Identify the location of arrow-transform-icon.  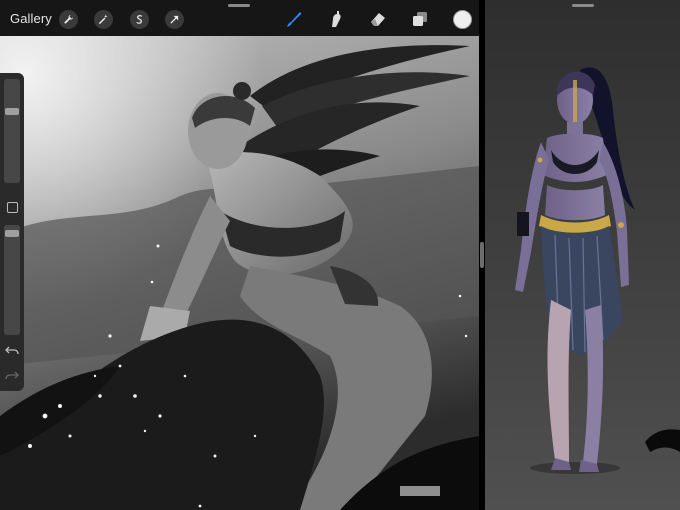
(174, 19).